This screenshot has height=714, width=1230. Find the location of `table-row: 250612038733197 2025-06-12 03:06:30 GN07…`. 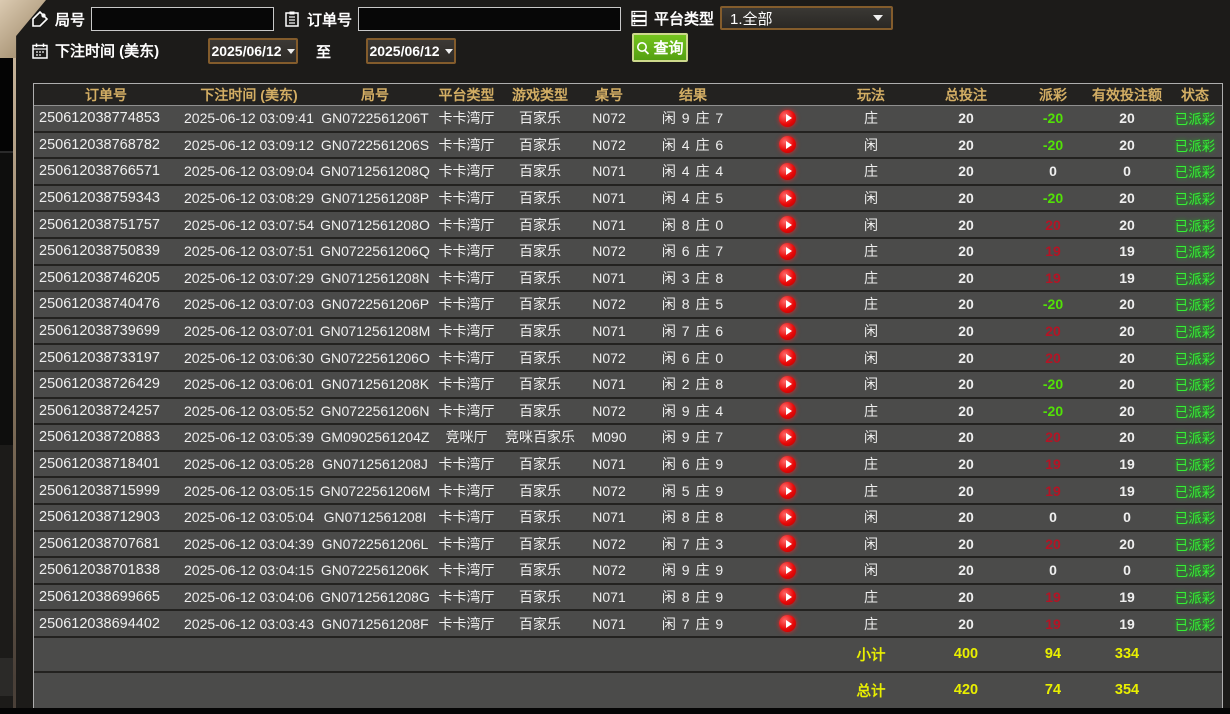

table-row: 250612038733197 2025-06-12 03:06:30 GN07… is located at coordinates (628, 358).